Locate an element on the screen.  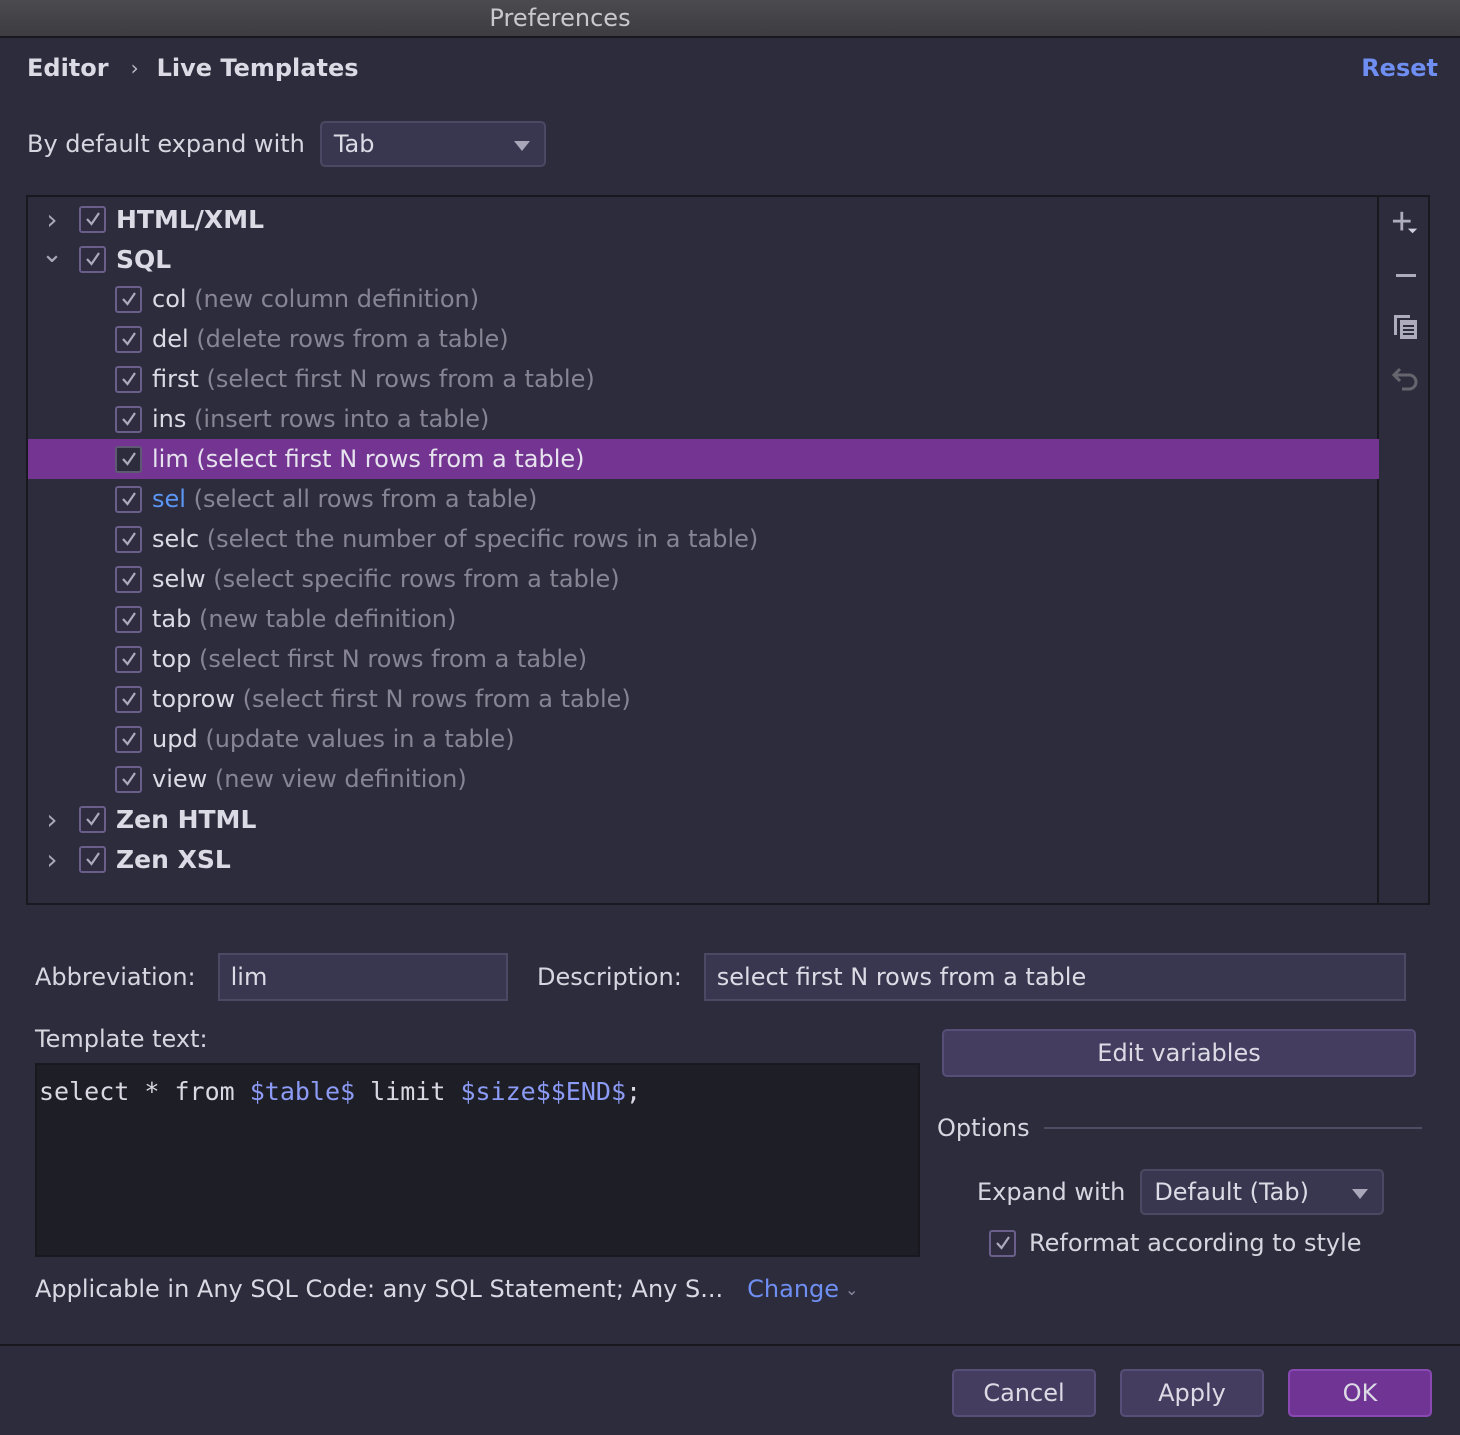
default-expand-value: Tab is located at coordinates (354, 144).